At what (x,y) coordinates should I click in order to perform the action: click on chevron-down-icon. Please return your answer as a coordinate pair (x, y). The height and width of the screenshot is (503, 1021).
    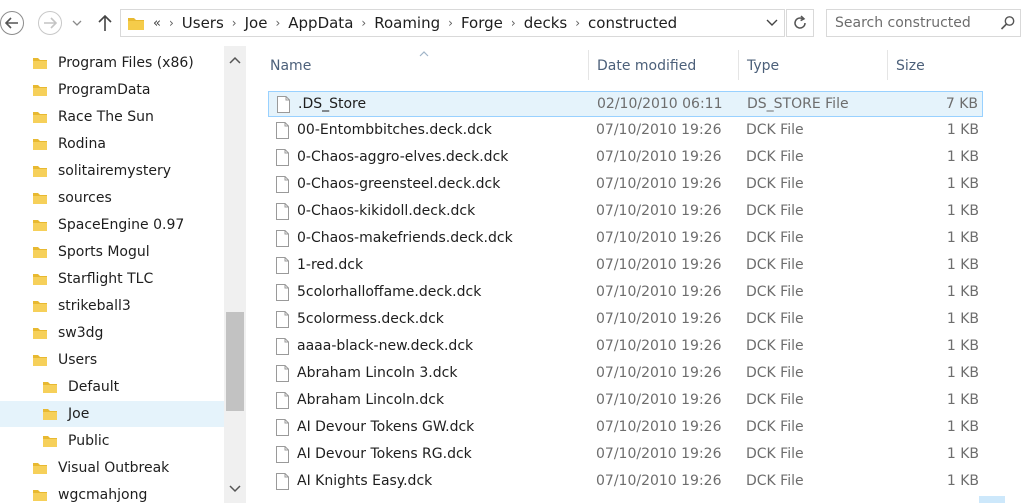
    Looking at the image, I should click on (235, 489).